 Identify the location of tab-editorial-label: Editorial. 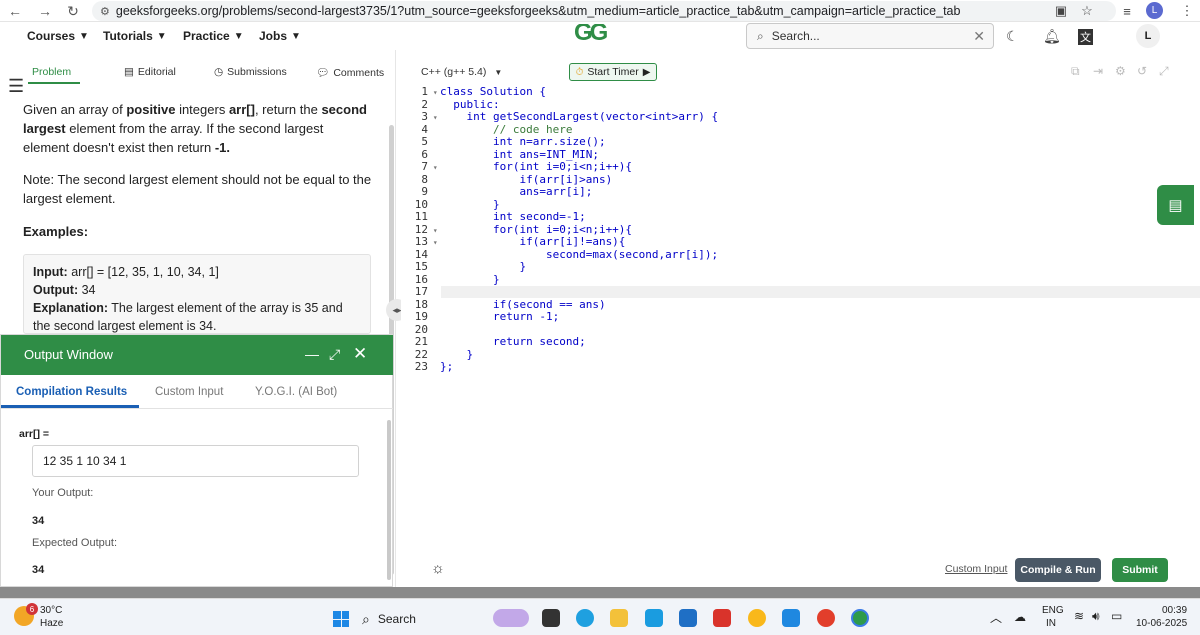
(156, 72).